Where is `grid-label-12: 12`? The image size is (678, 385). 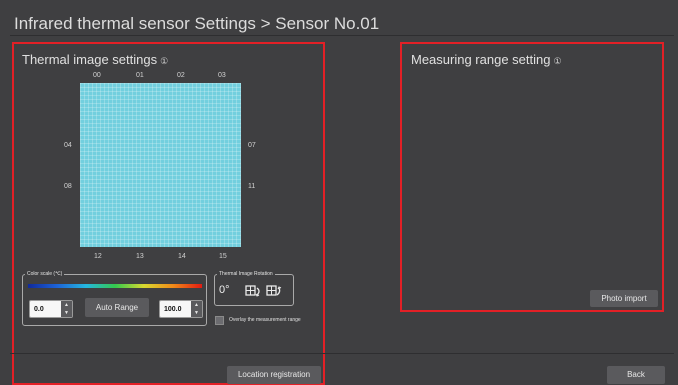
grid-label-12: 12 is located at coordinates (98, 256).